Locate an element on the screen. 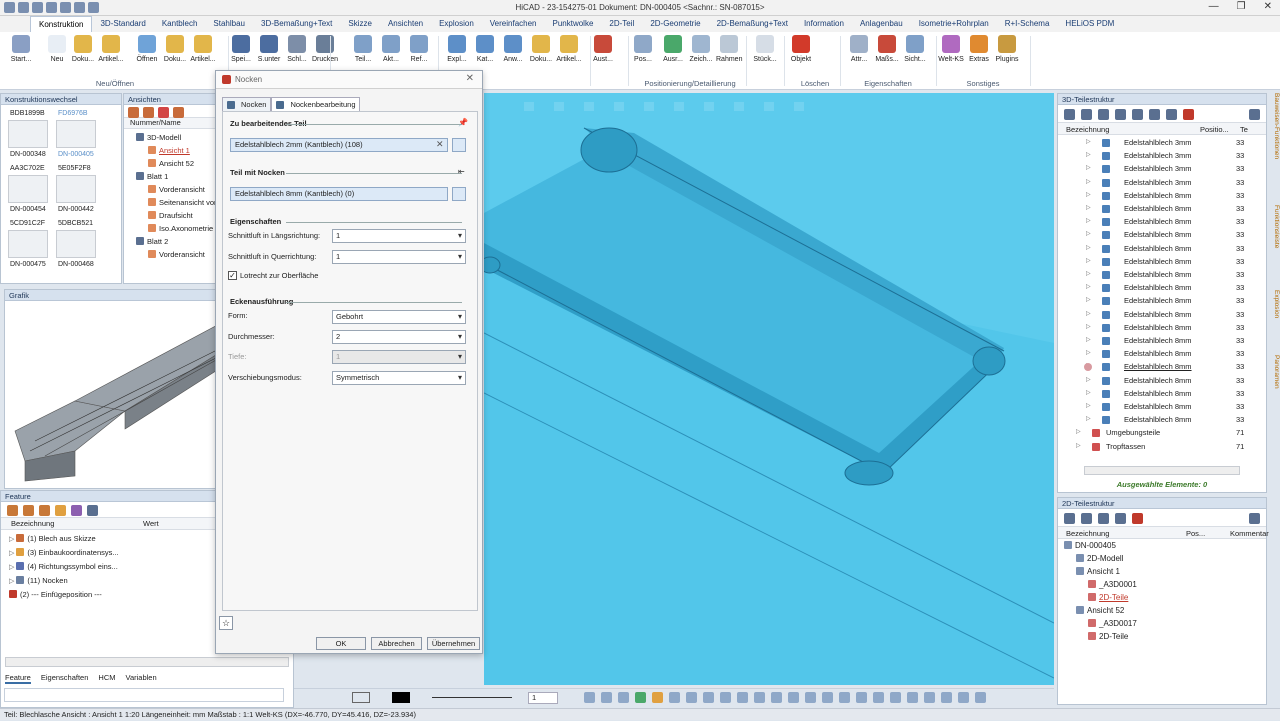 The width and height of the screenshot is (1280, 721). tab-2: Kantblech is located at coordinates (180, 24).